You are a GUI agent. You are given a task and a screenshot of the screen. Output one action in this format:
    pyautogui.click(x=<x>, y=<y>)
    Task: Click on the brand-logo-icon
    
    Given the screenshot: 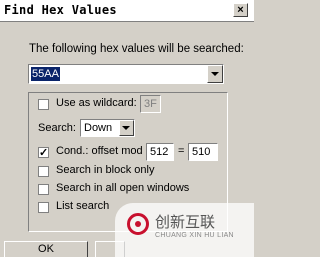 What is the action you would take?
    pyautogui.click(x=138, y=224)
    